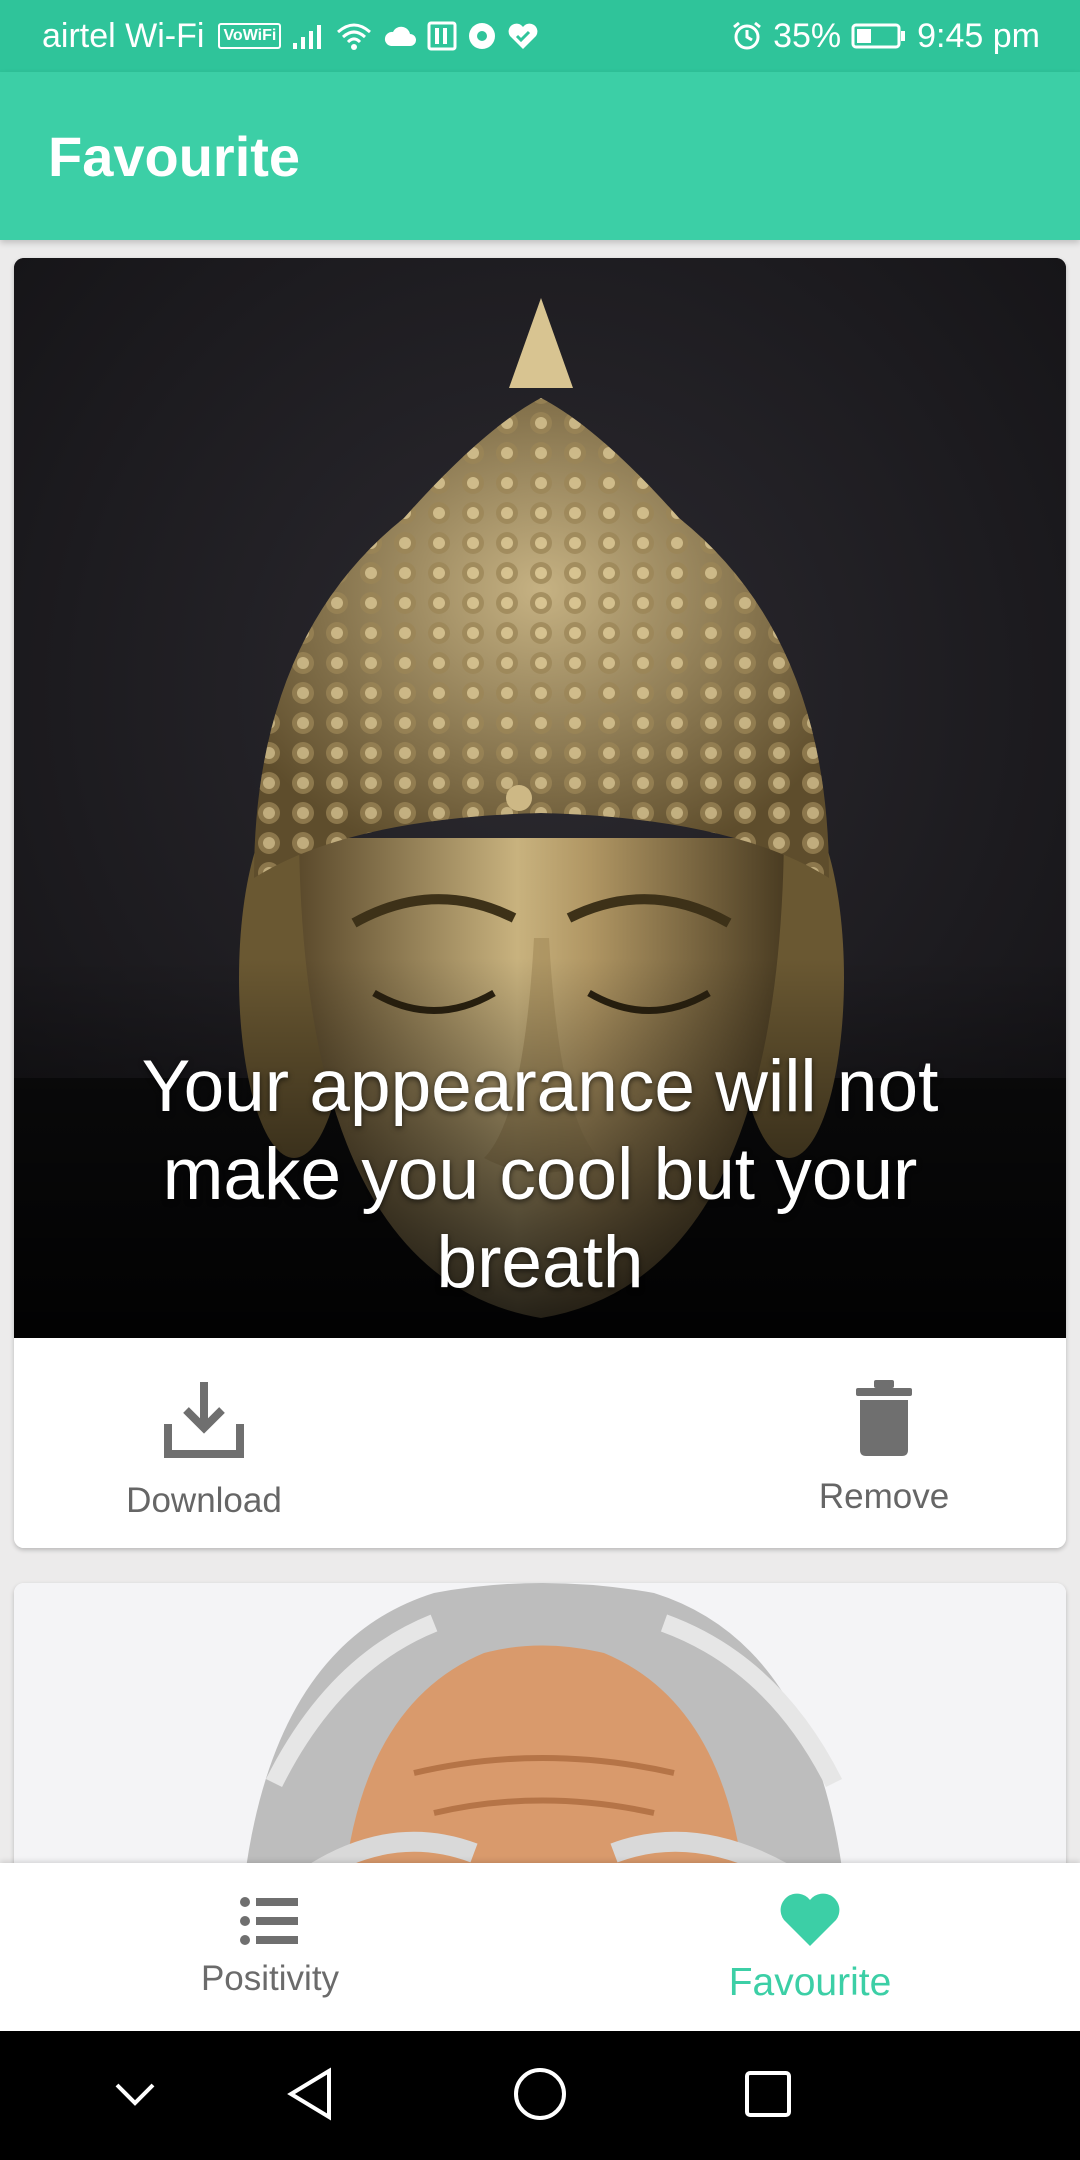 This screenshot has height=2160, width=1080. Describe the element at coordinates (879, 36) in the screenshot. I see `battery-icon` at that location.